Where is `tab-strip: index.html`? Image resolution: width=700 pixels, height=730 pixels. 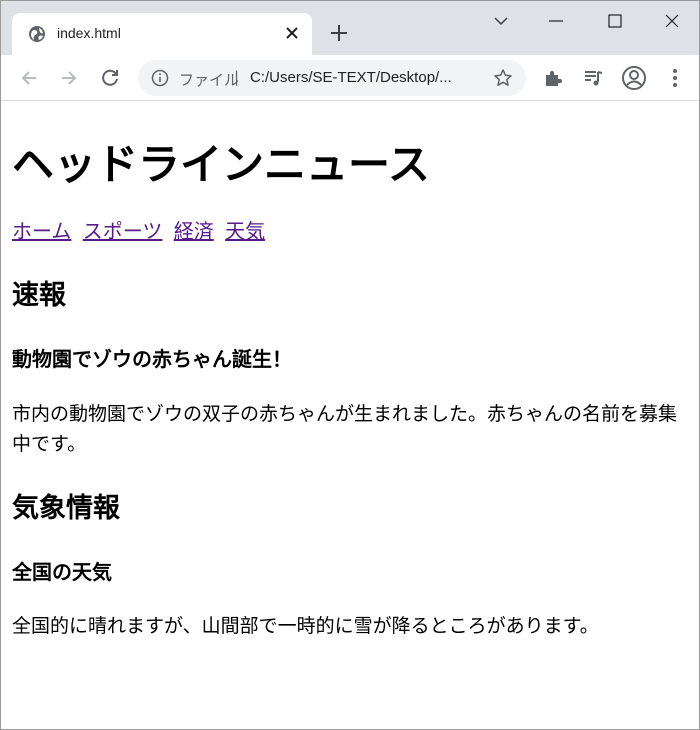 tab-strip: index.html is located at coordinates (350, 28).